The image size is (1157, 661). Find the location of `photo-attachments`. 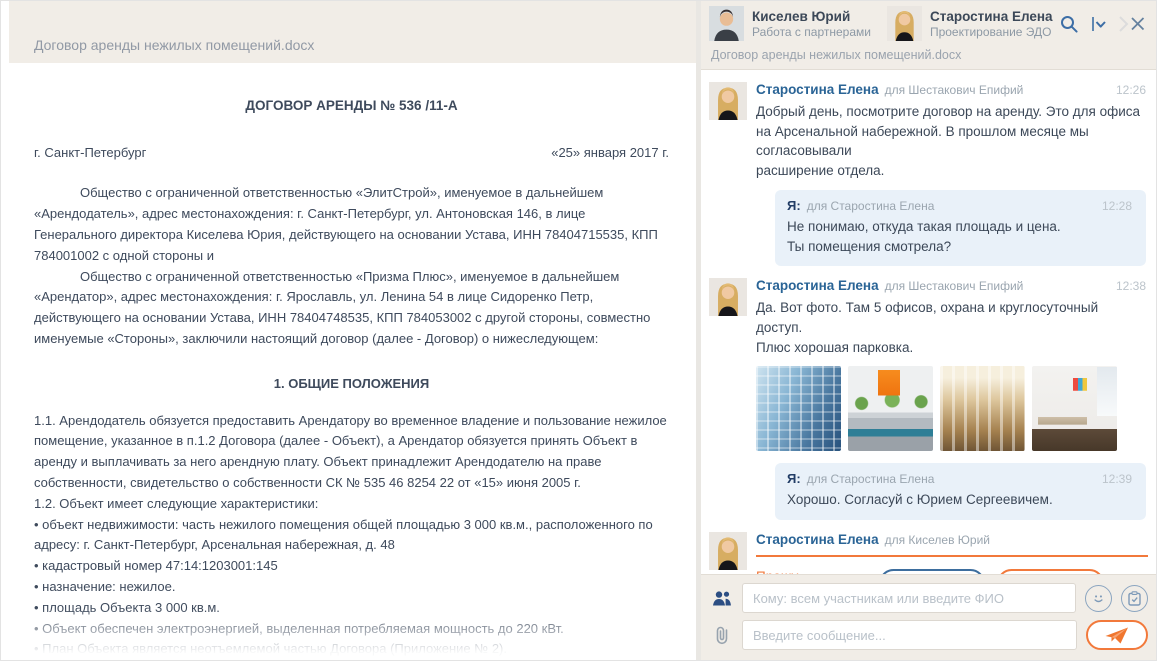

photo-attachments is located at coordinates (952, 409).